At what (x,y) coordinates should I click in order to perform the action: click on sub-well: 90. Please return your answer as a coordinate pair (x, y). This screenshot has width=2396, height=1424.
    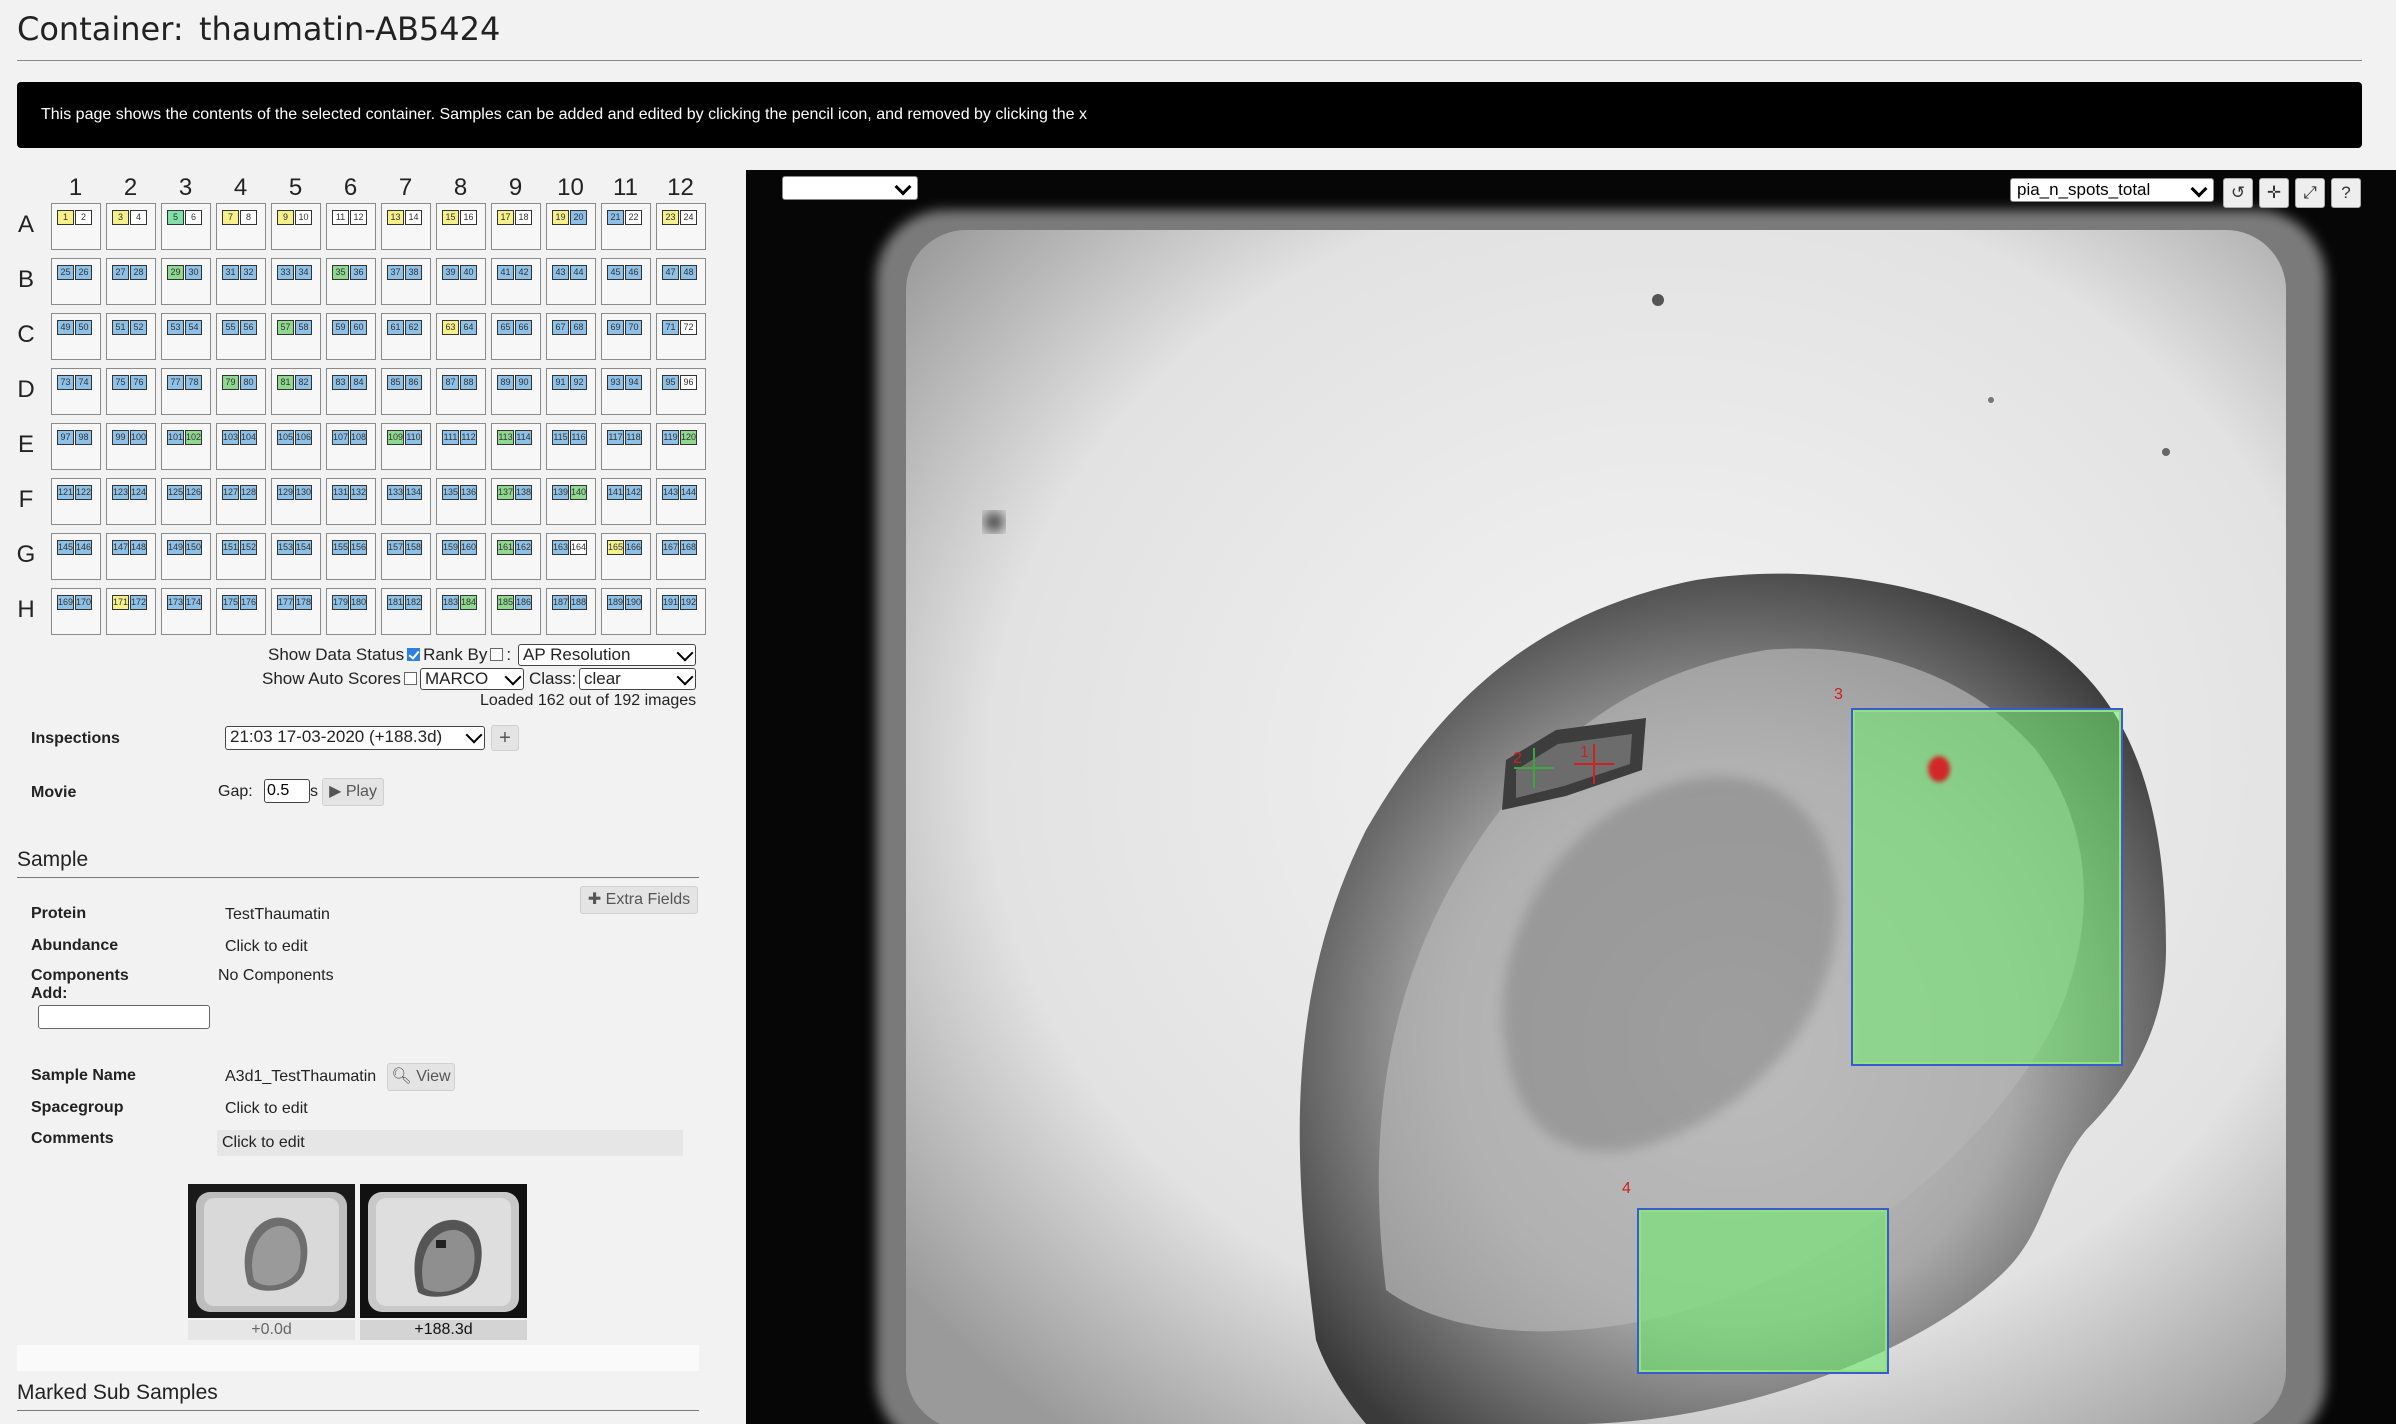
    Looking at the image, I should click on (523, 382).